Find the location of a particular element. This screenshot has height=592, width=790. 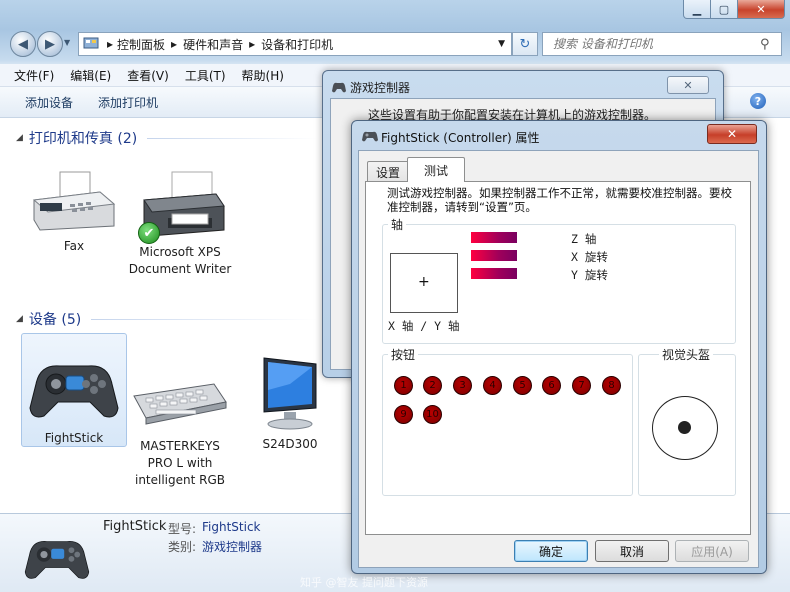

game-button: 4 is located at coordinates (492, 385).